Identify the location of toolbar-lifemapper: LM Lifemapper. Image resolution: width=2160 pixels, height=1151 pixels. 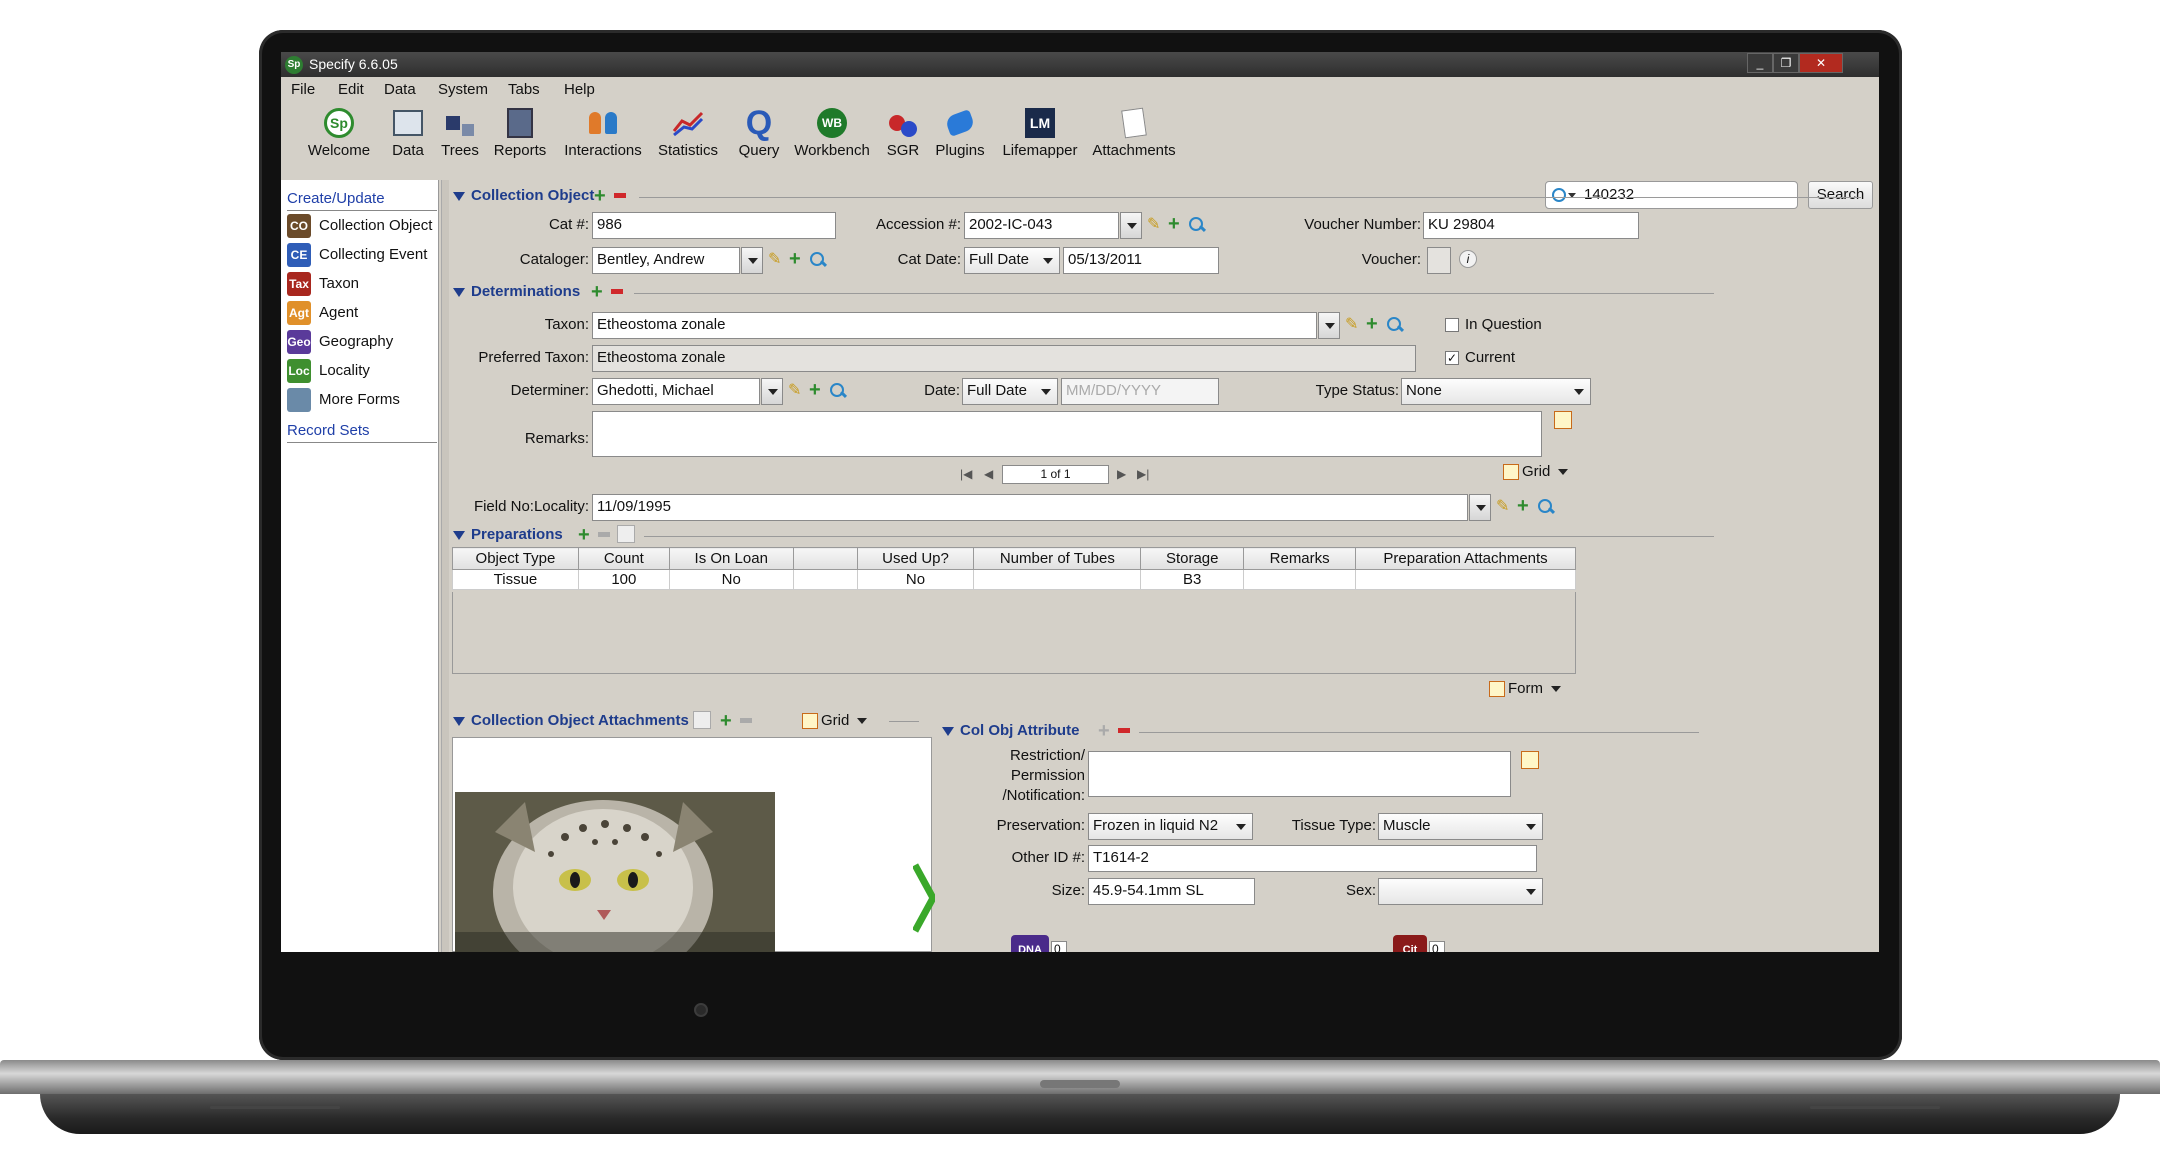
(1040, 133).